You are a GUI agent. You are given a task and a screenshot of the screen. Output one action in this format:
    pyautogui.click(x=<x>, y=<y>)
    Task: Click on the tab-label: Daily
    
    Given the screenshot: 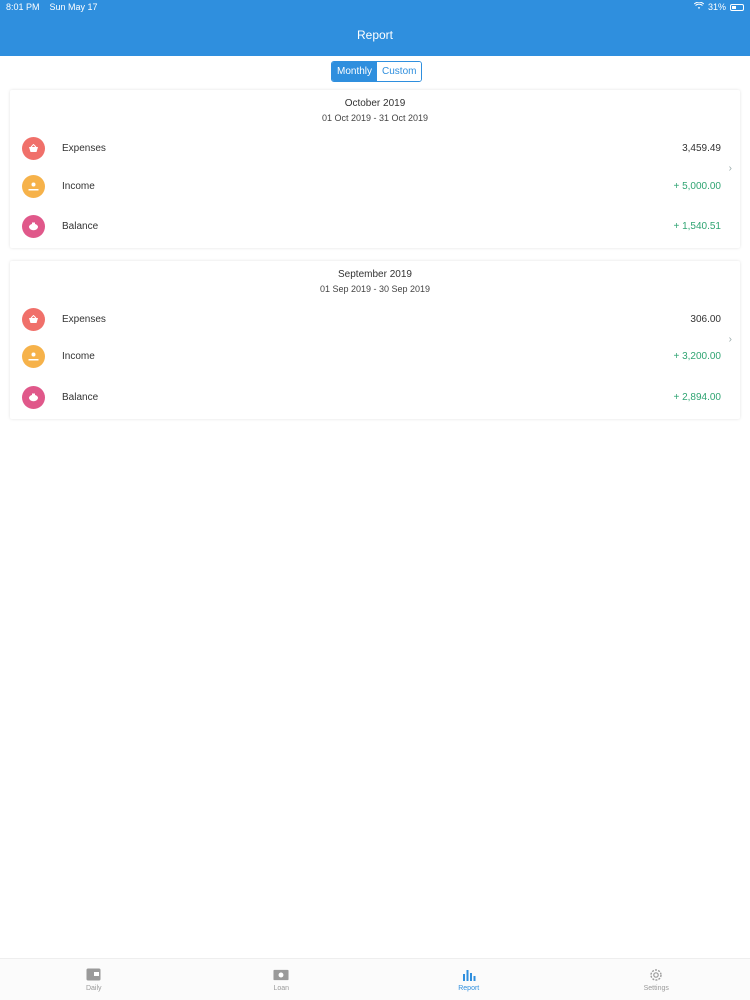 What is the action you would take?
    pyautogui.click(x=93, y=988)
    